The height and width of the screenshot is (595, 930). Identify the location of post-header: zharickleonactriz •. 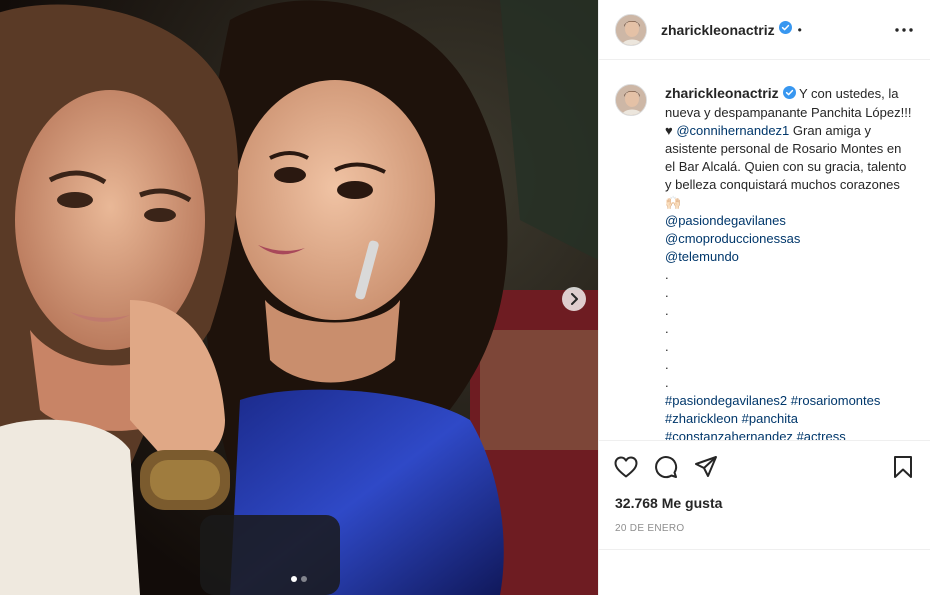
(764, 30).